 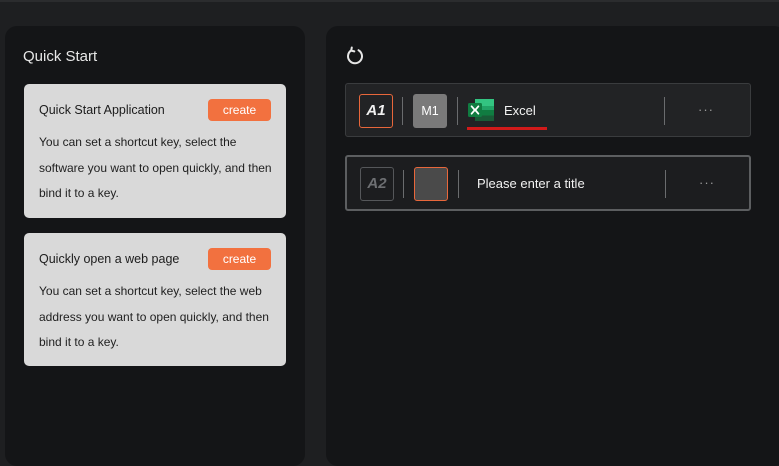 I want to click on app-name: Excel, so click(x=520, y=110).